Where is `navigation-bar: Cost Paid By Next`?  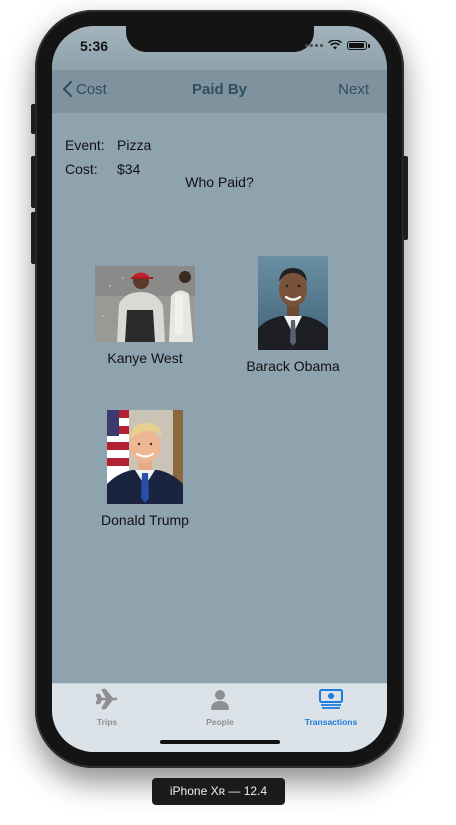
navigation-bar: Cost Paid By Next is located at coordinates (219, 91).